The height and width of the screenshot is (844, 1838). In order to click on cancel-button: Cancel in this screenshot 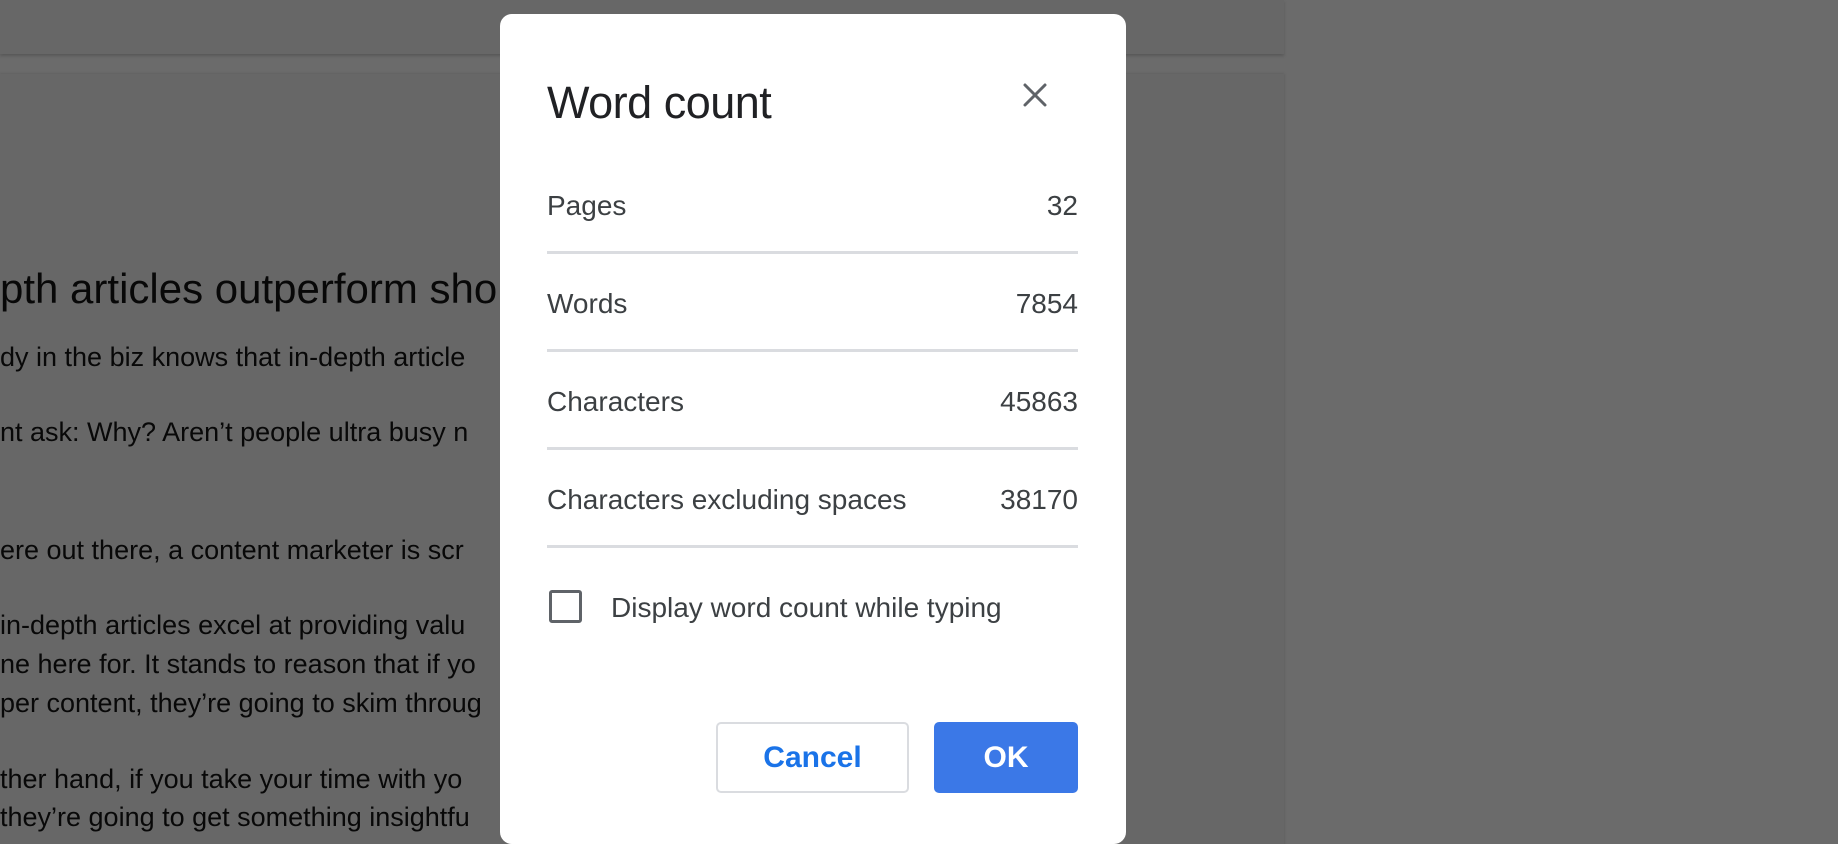, I will do `click(812, 757)`.